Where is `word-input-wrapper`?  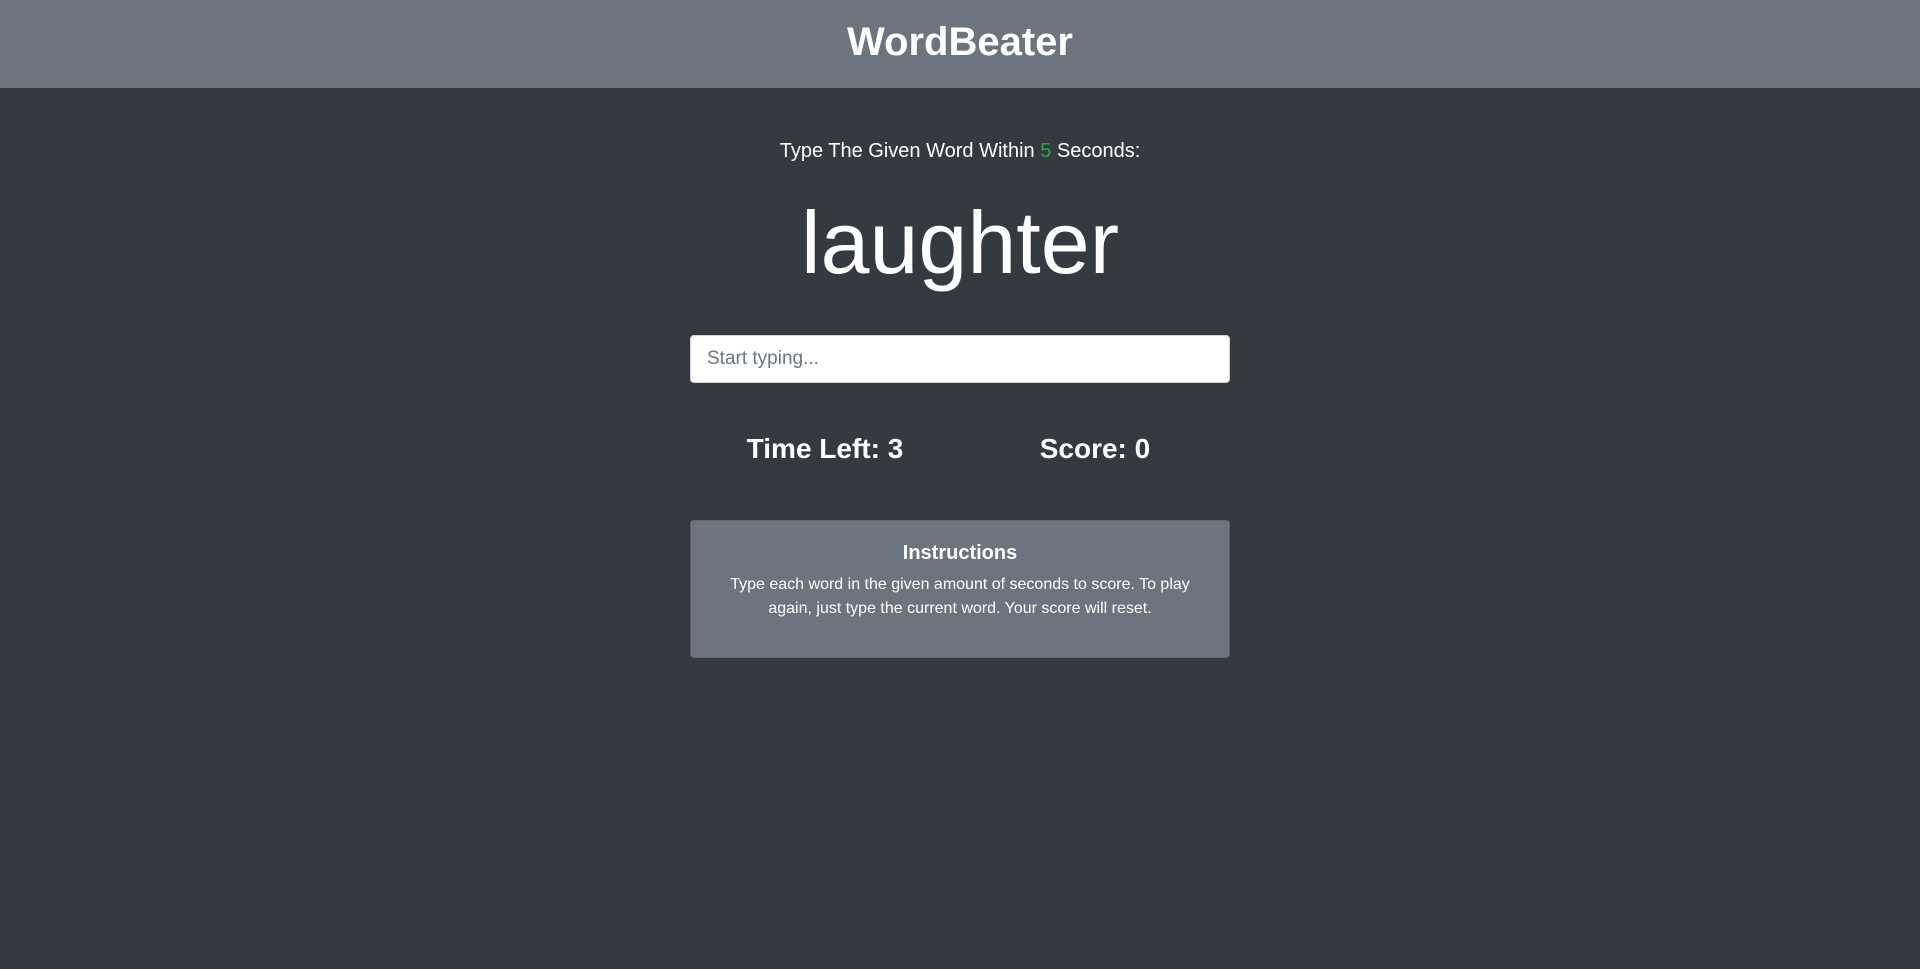
word-input-wrapper is located at coordinates (960, 359).